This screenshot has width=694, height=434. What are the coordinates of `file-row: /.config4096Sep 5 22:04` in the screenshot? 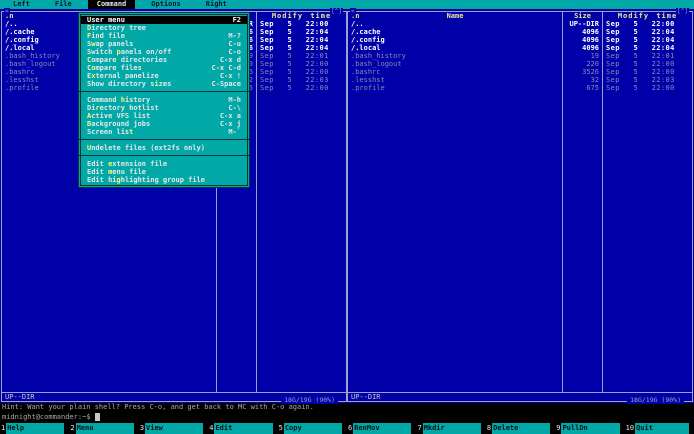 It's located at (520, 40).